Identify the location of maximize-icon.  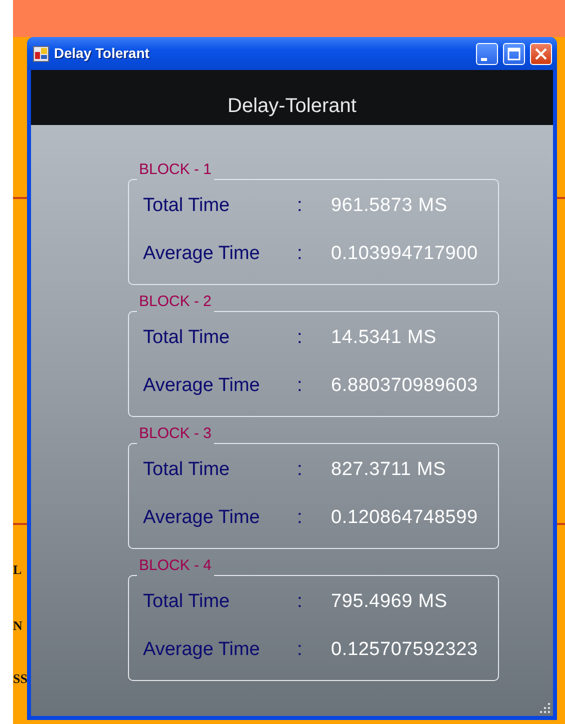
(514, 53).